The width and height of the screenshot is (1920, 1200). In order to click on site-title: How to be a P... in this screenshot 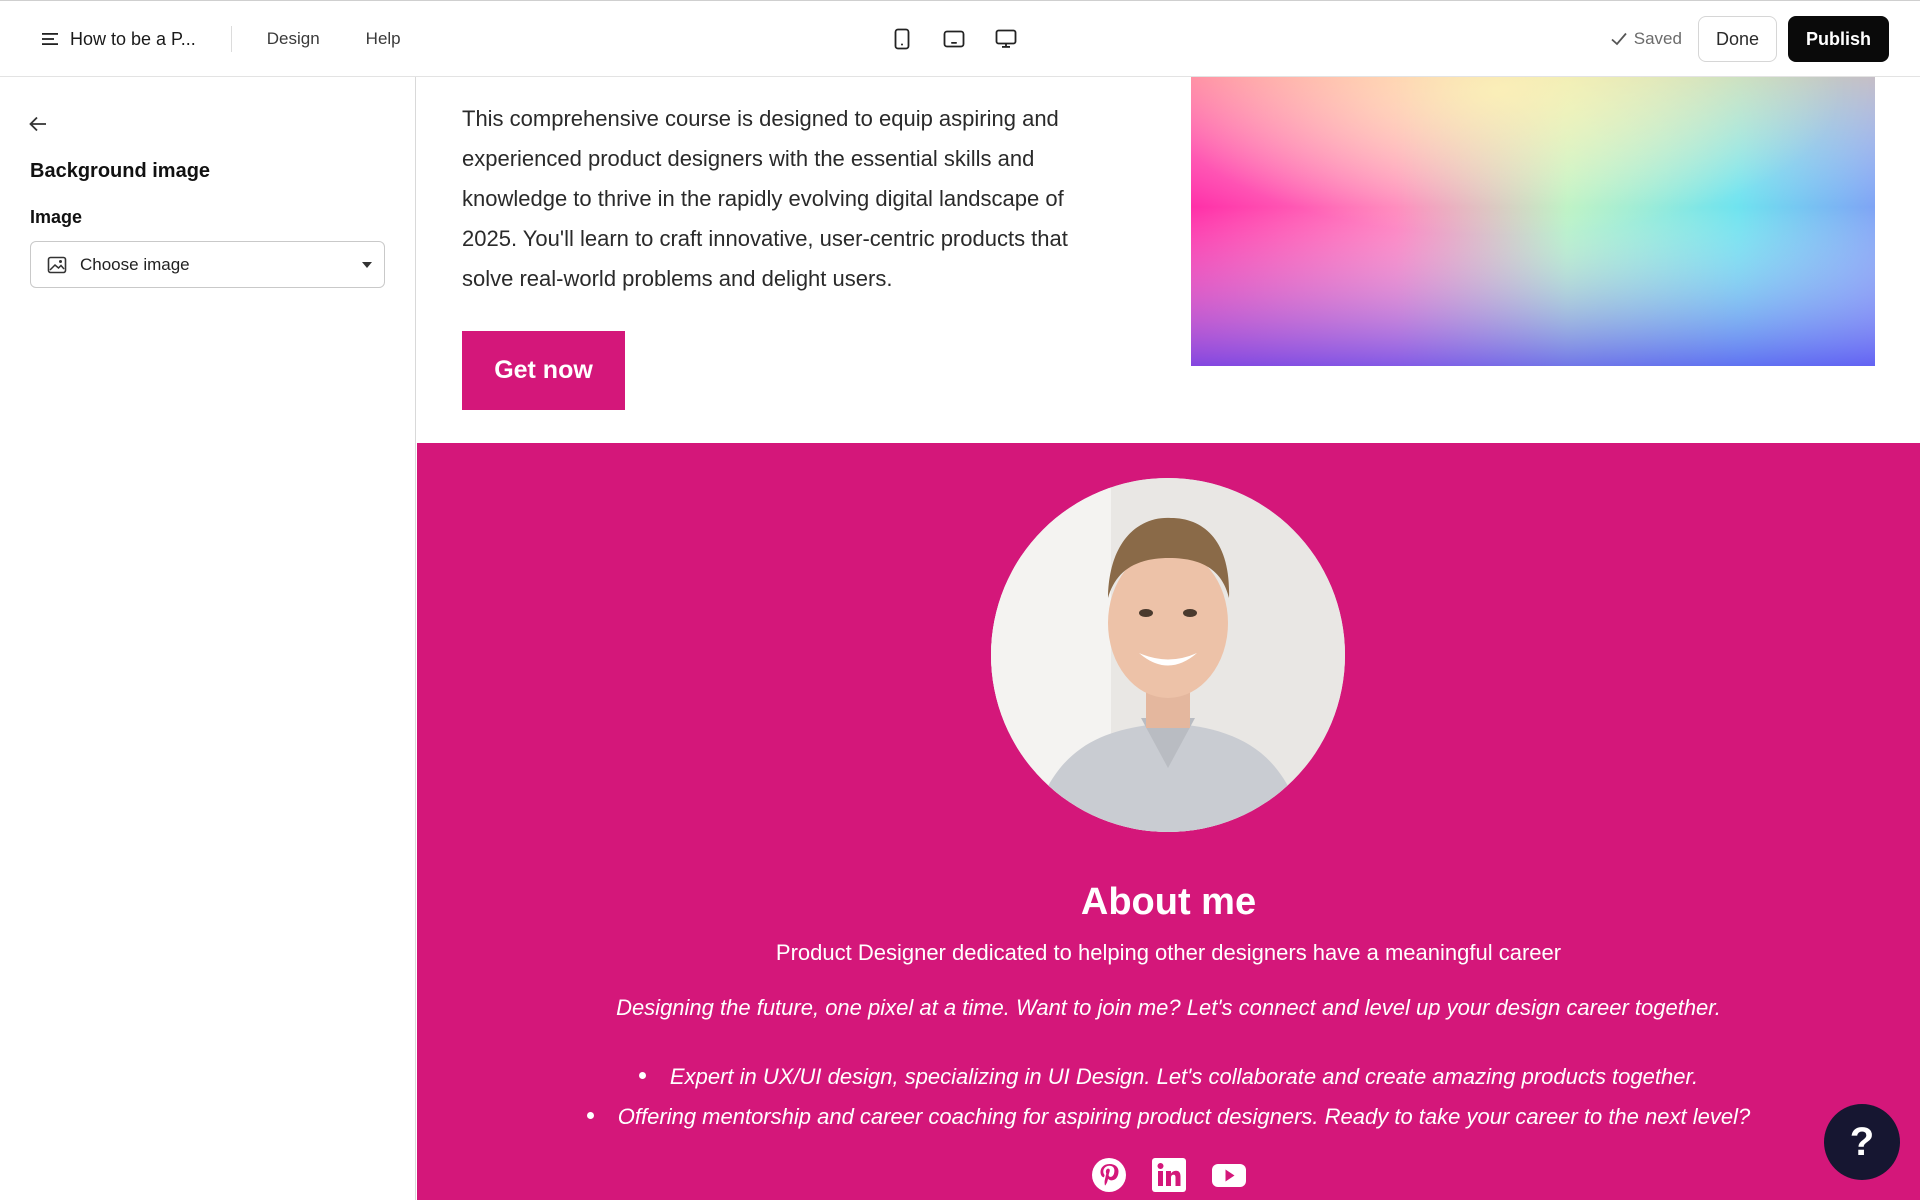, I will do `click(133, 38)`.